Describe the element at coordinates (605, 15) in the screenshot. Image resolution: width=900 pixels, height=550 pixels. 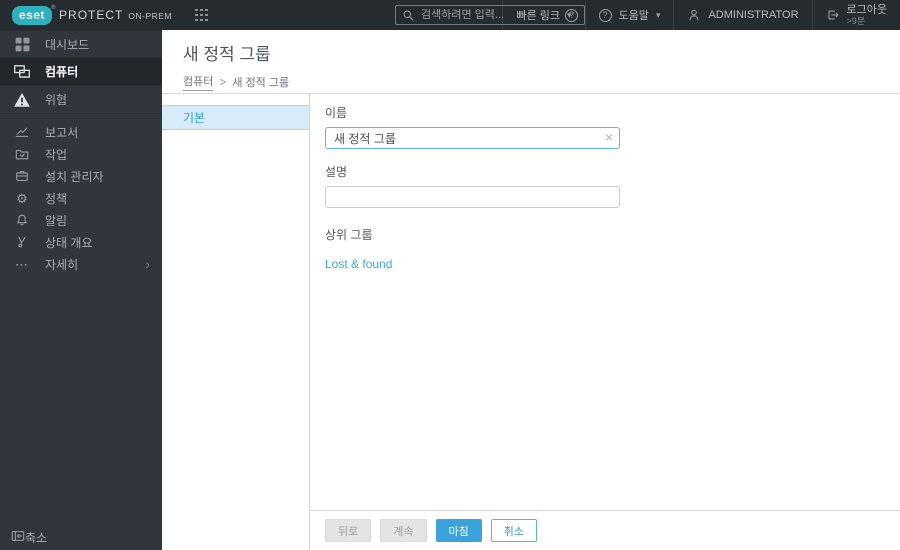
I see `help-icon: ?` at that location.